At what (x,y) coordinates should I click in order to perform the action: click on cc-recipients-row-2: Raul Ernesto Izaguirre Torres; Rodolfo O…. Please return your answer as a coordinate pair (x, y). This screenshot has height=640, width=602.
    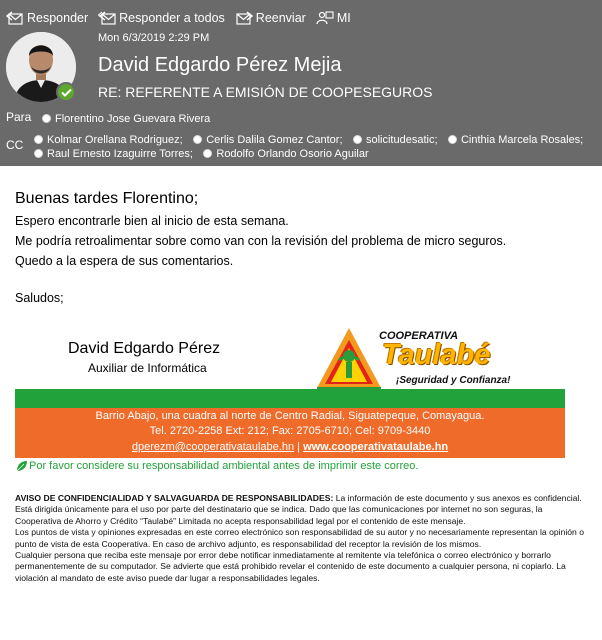
    Looking at the image, I should click on (204, 154).